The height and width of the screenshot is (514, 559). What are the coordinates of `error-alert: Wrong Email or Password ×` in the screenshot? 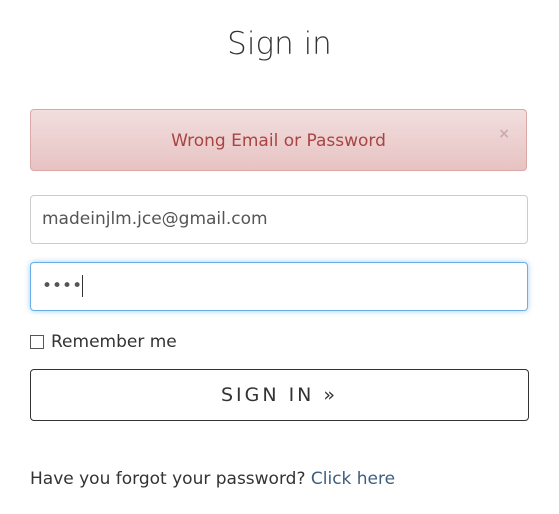 It's located at (278, 140).